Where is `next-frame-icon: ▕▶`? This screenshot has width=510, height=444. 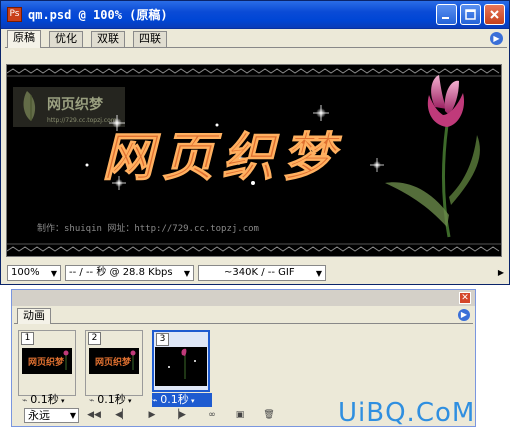
next-frame-icon: ▕▶ is located at coordinates (179, 415).